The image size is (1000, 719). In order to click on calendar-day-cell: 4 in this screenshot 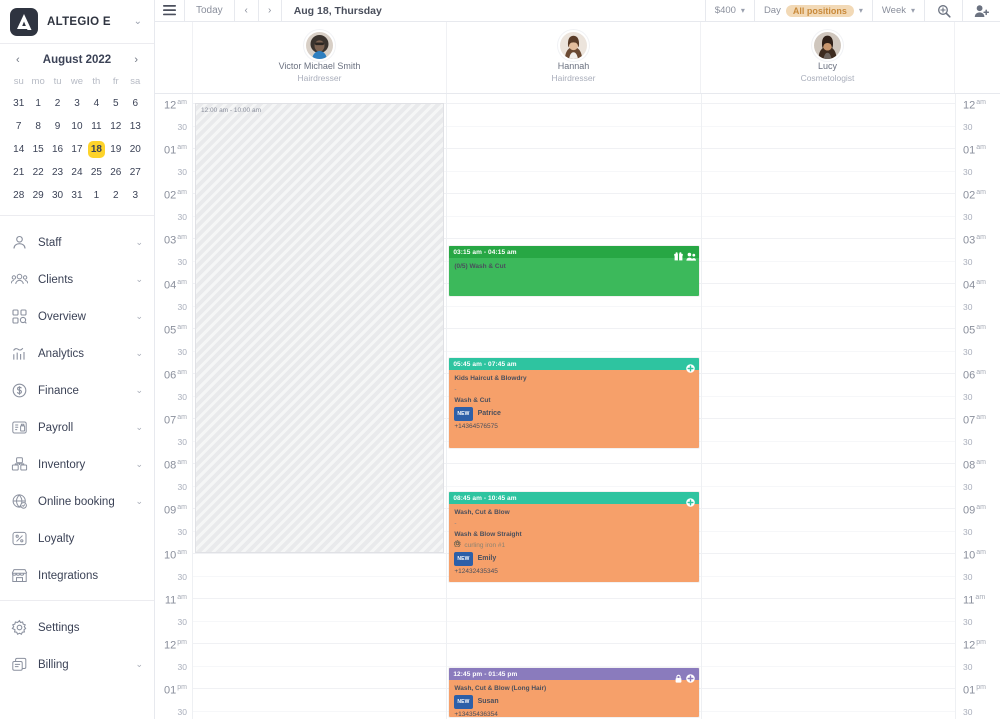, I will do `click(96, 103)`.